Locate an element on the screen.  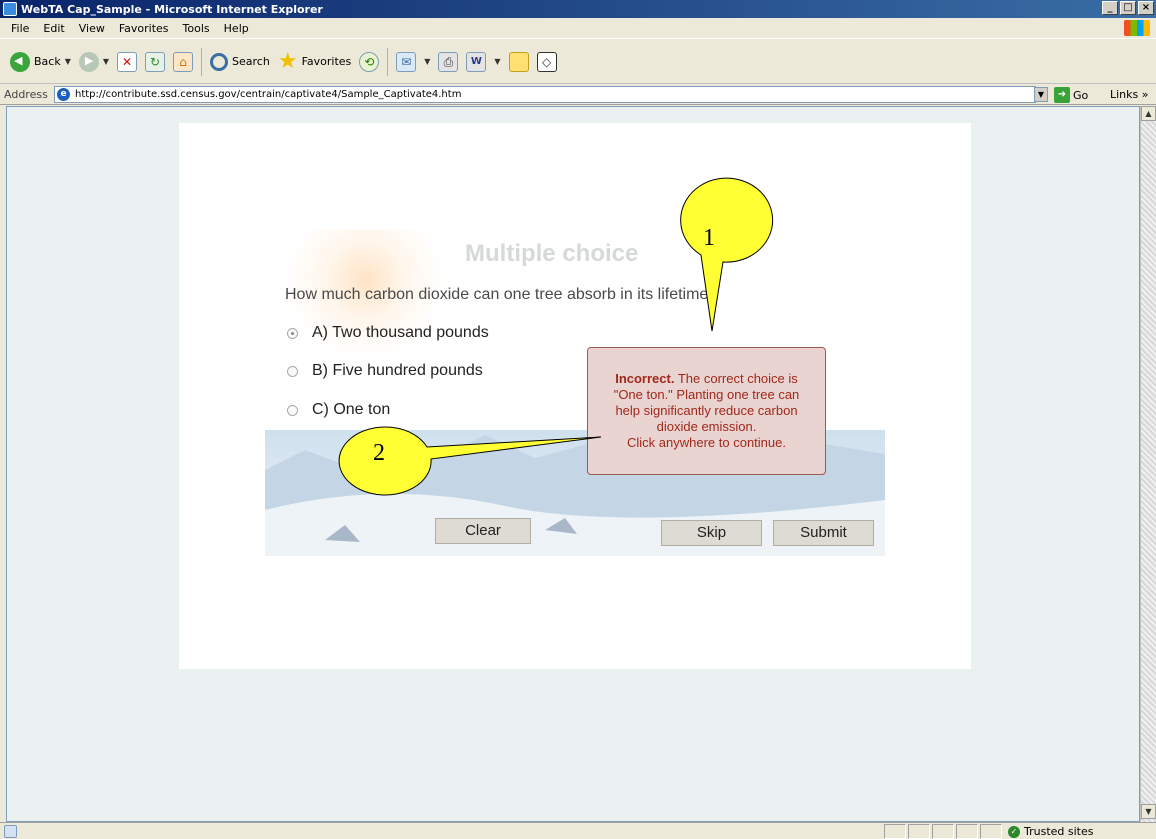
forward-arrow-icon is located at coordinates (88, 61).